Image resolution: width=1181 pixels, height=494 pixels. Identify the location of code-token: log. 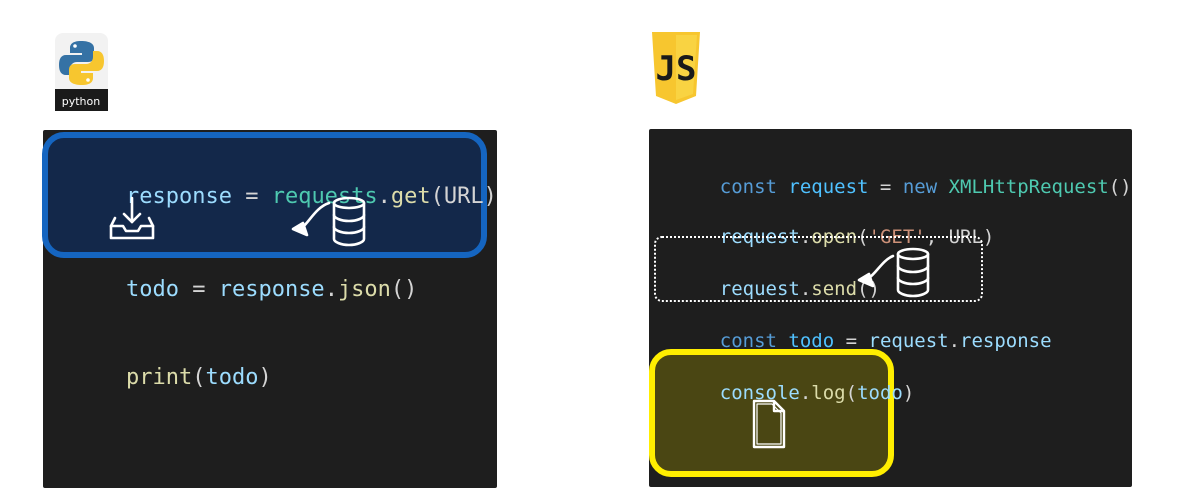
(828, 393).